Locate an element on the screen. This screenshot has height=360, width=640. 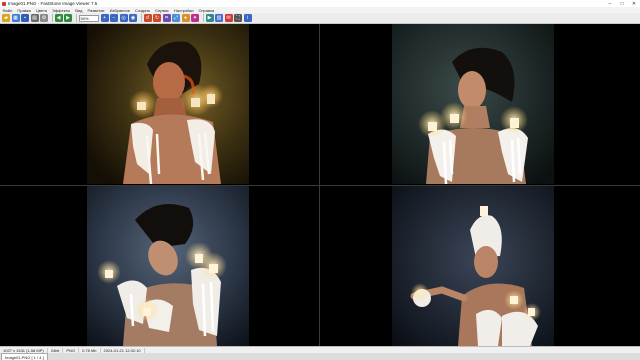
compare-icon: ▥ is located at coordinates (219, 18).